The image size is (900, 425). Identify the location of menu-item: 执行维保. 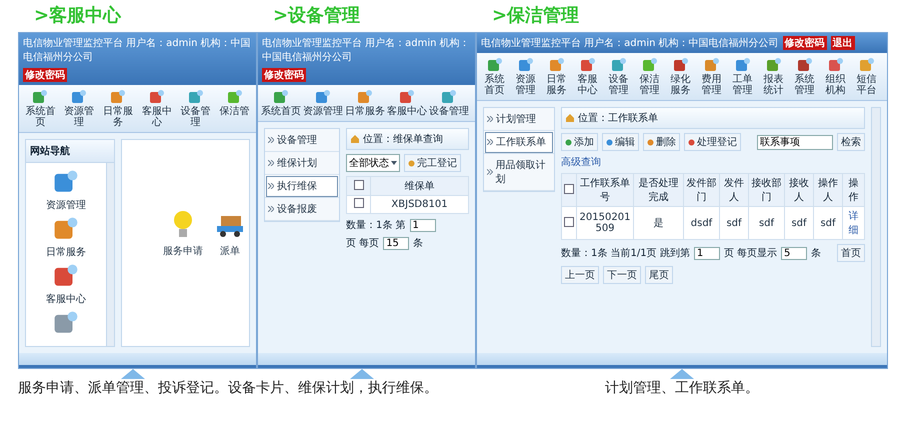
(302, 186).